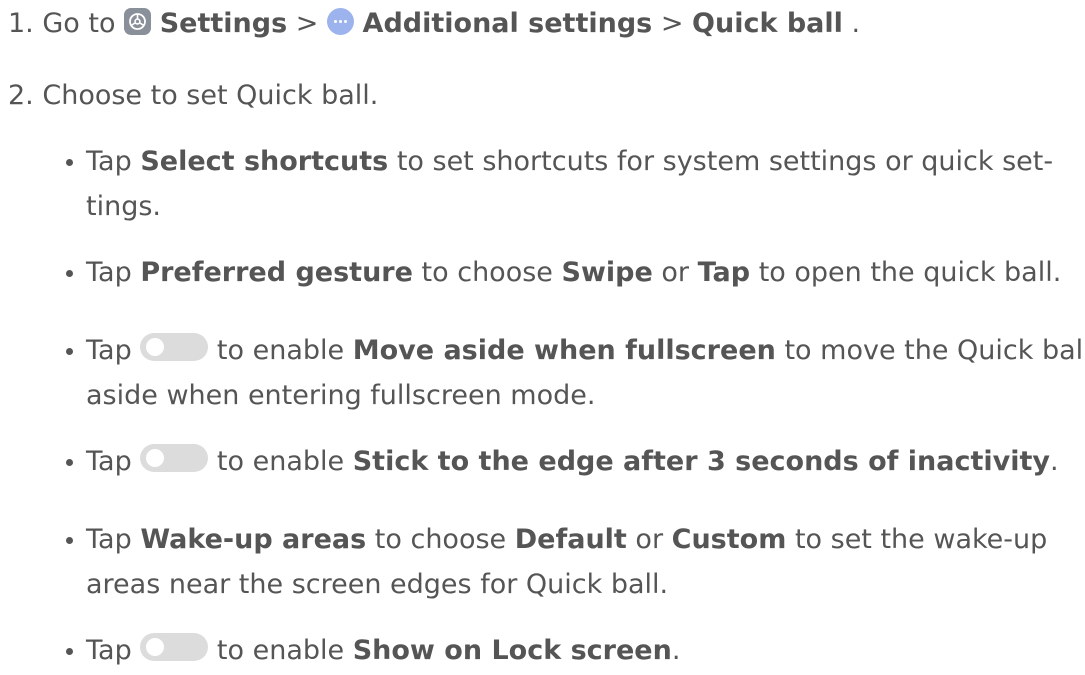  I want to click on wake-up-areas-label: Wake-up areas, so click(253, 539).